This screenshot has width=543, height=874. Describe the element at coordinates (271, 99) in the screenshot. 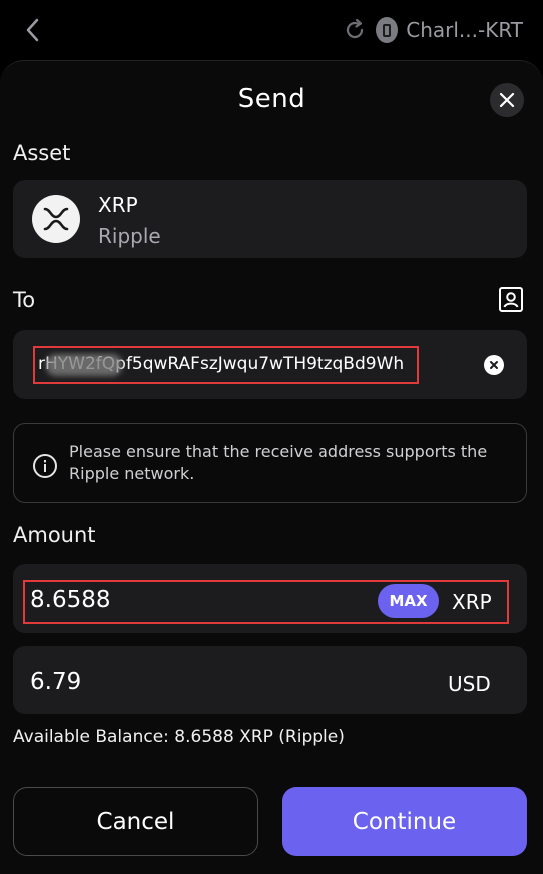

I see `dialog-title: Send` at that location.